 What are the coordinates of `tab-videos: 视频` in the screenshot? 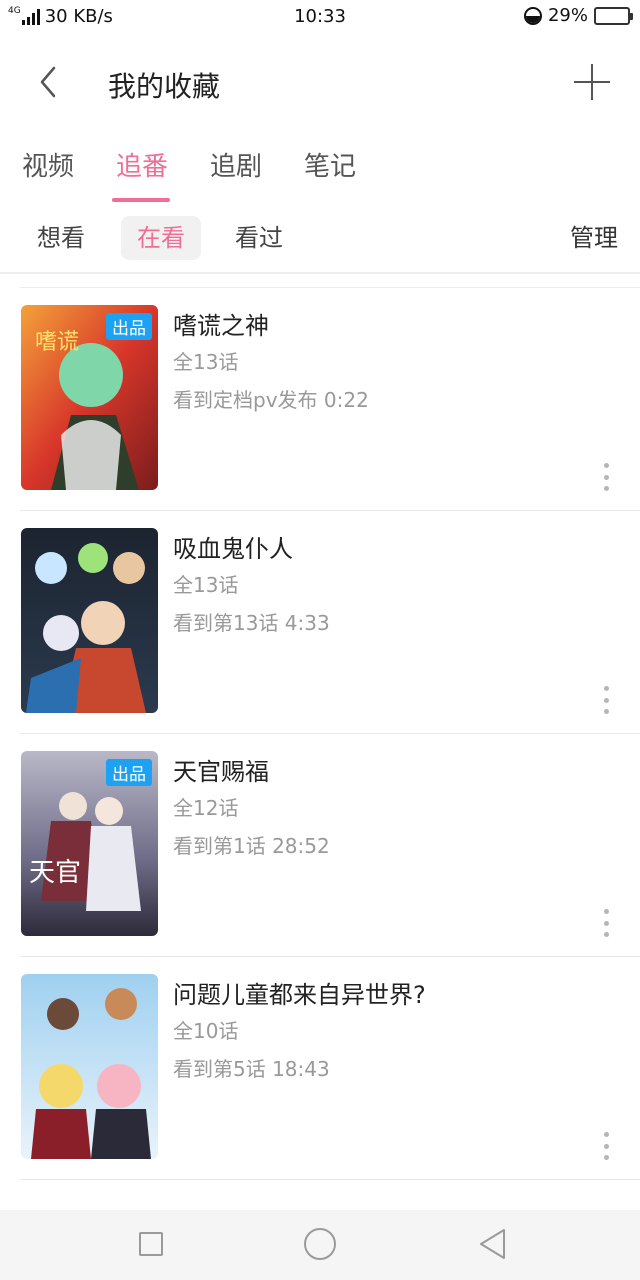 It's located at (48, 164).